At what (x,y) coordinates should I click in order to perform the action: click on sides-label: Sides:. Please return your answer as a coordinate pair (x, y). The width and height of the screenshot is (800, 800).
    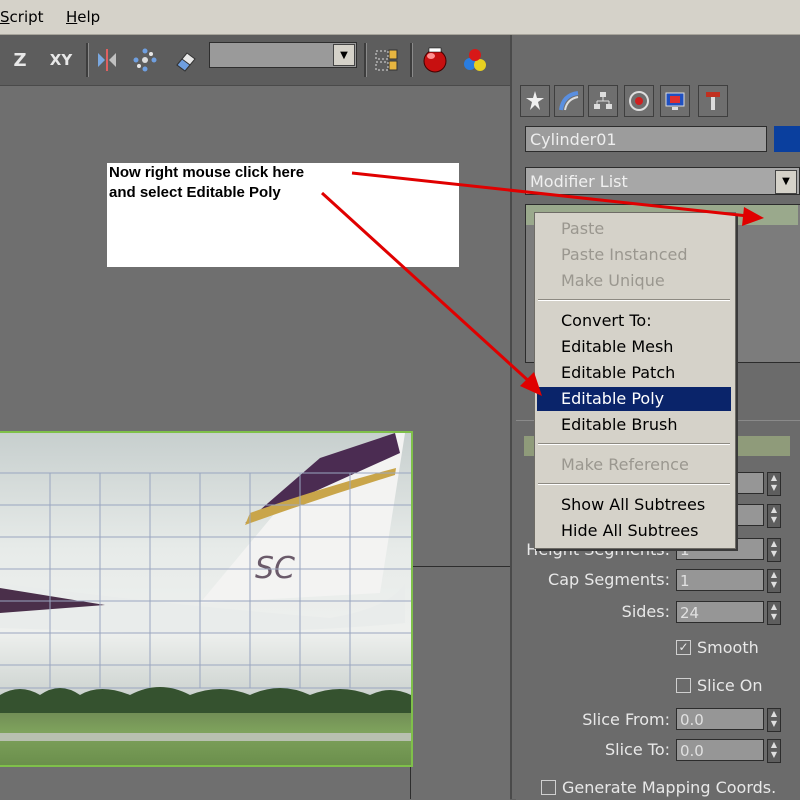
    Looking at the image, I should click on (645, 611).